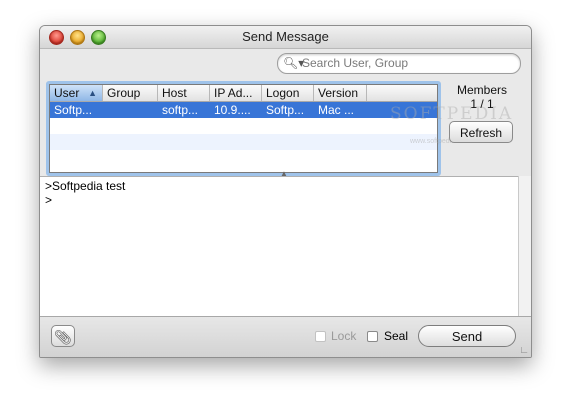  I want to click on title-bar: Send Message, so click(285, 37).